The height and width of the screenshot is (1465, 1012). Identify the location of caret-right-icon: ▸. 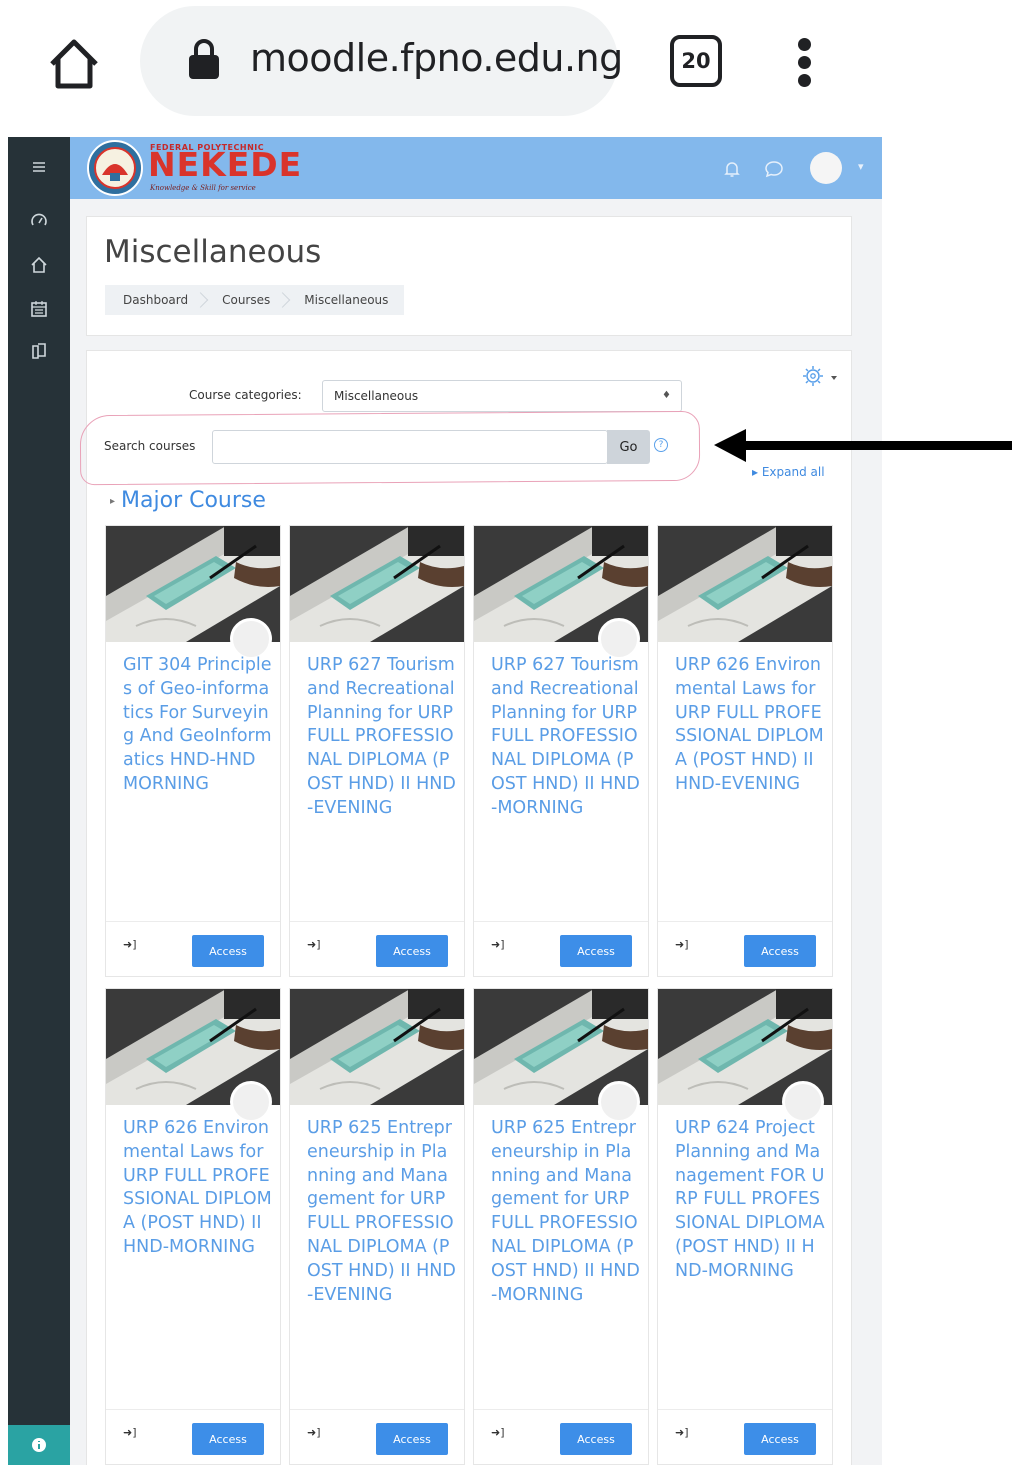
(113, 501).